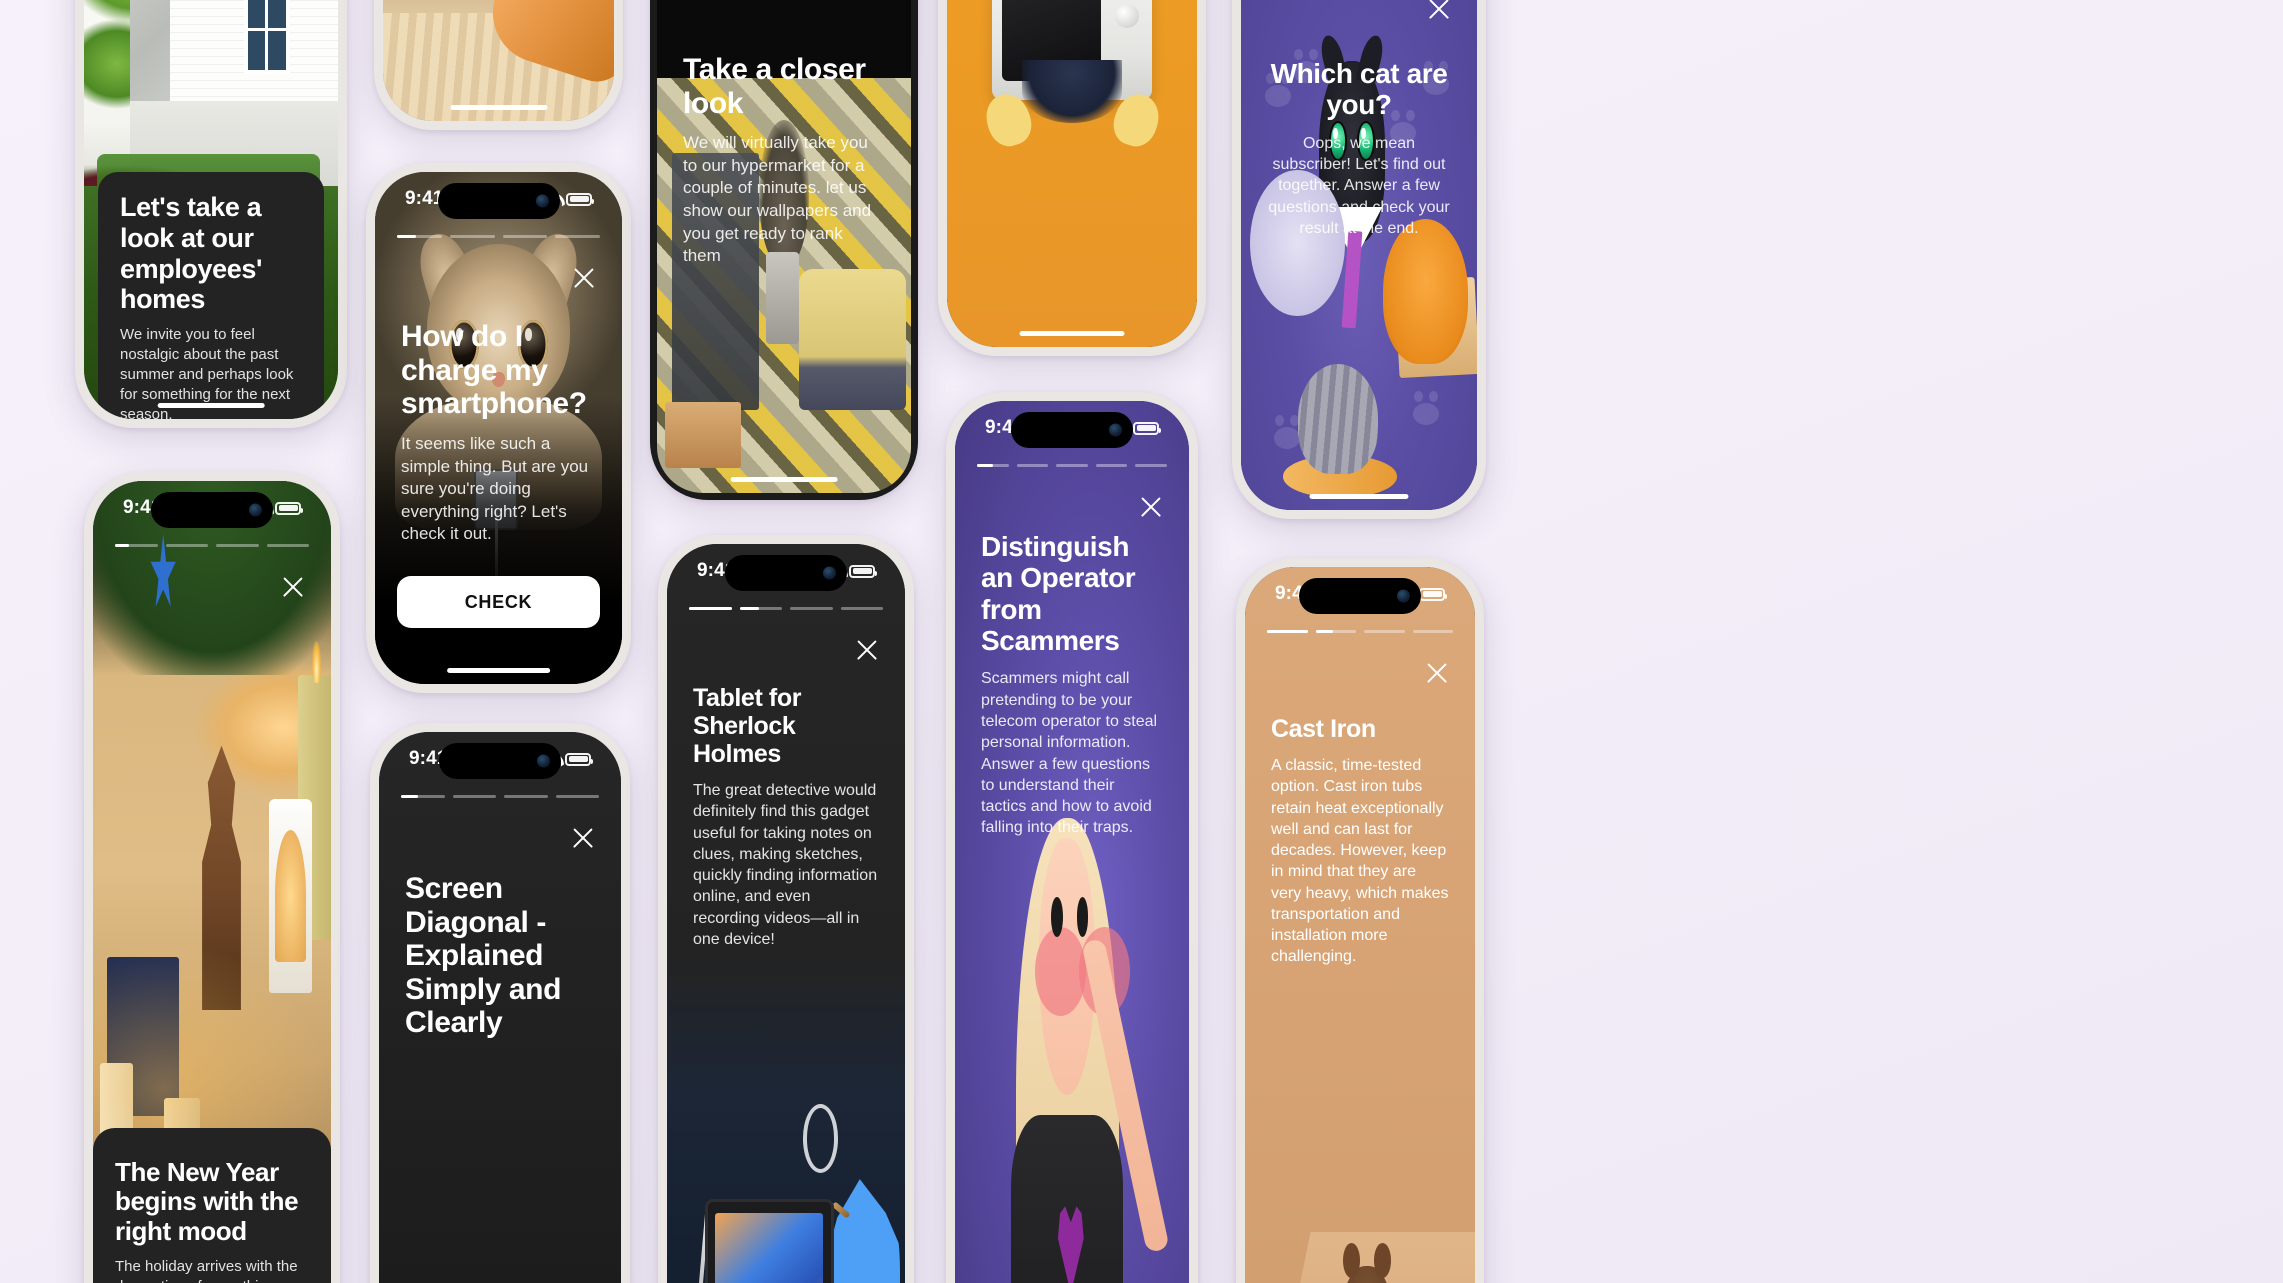 The height and width of the screenshot is (1283, 2283). I want to click on story-card-sleeping-pets, so click(498, 65).